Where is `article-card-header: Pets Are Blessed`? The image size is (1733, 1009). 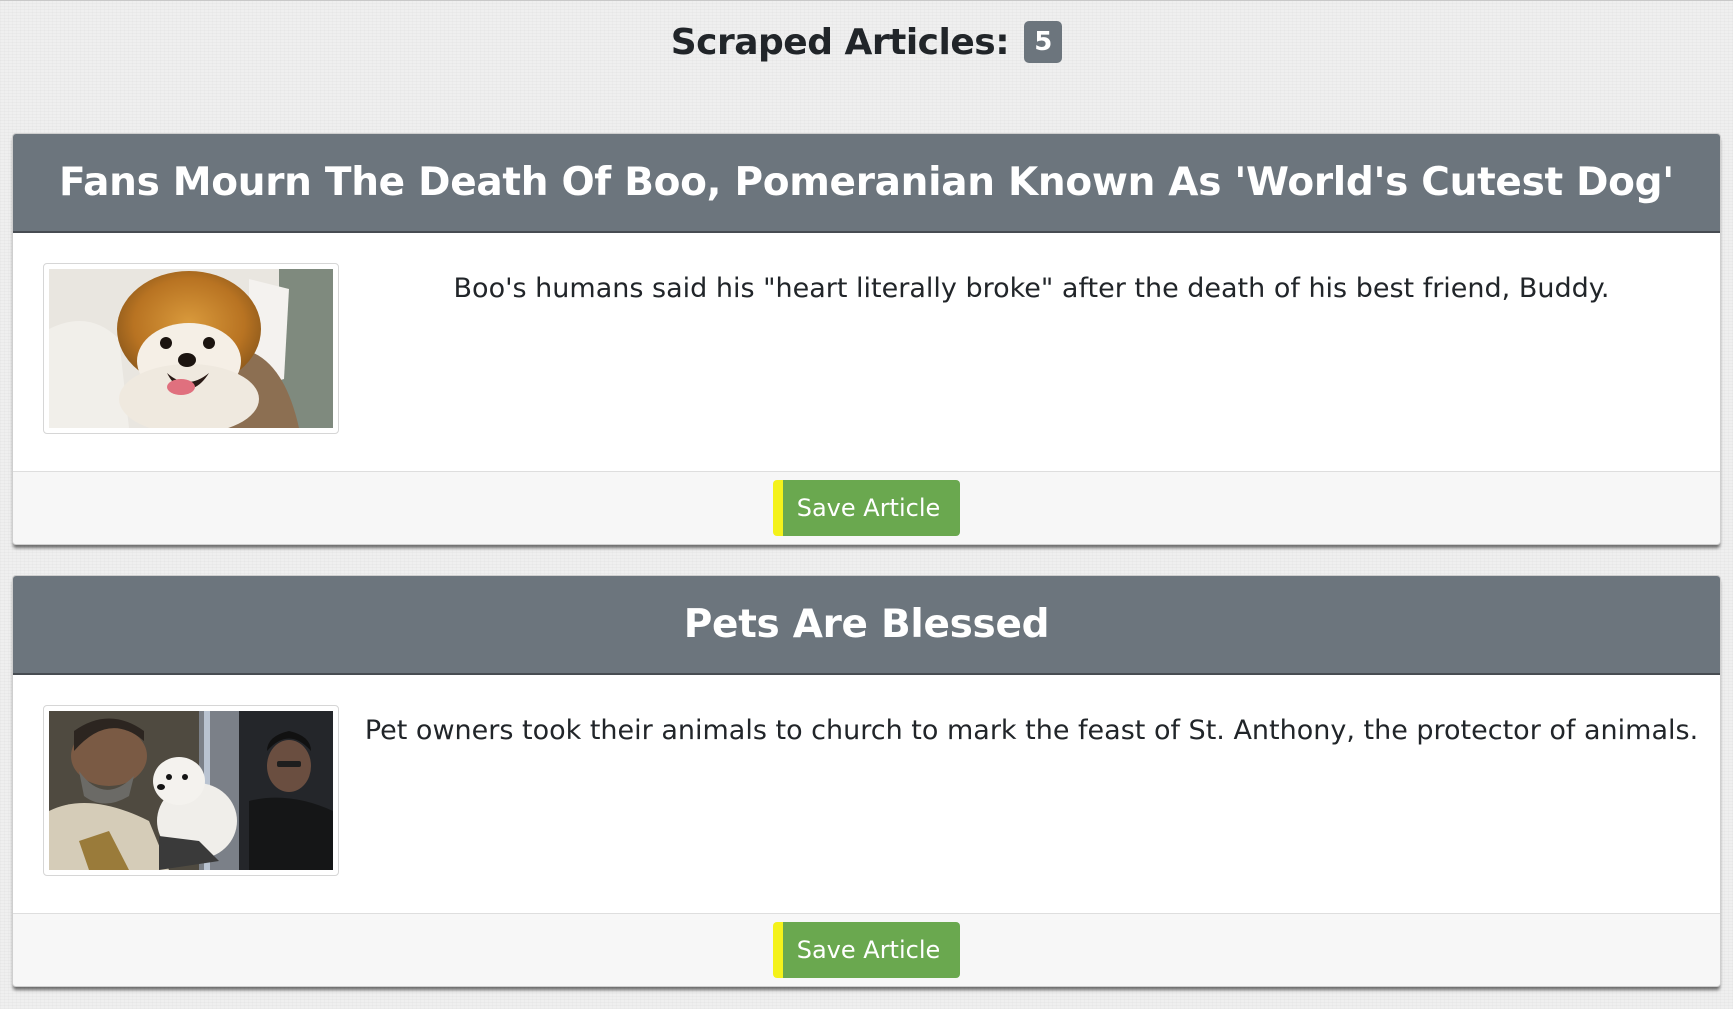 article-card-header: Pets Are Blessed is located at coordinates (866, 625).